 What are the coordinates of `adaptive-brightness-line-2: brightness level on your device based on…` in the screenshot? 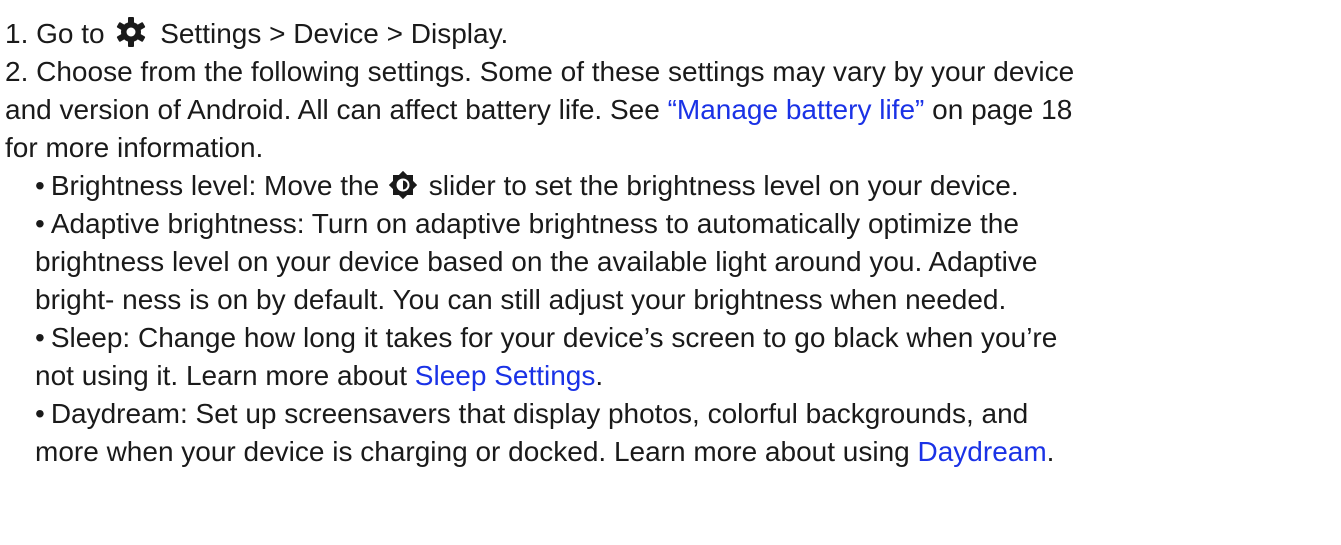 It's located at (672, 262).